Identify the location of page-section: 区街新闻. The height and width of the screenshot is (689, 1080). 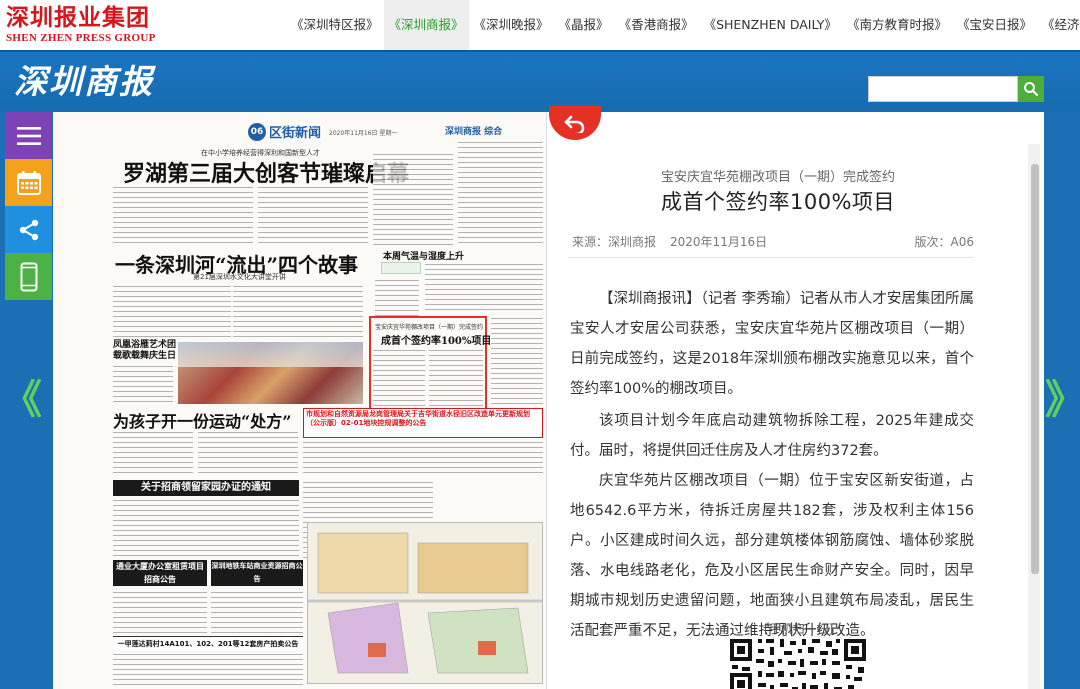
(295, 133).